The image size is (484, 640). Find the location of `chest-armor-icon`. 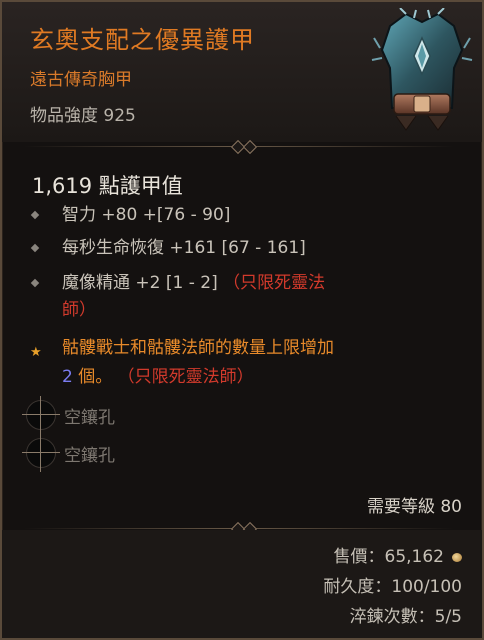

chest-armor-icon is located at coordinates (422, 69).